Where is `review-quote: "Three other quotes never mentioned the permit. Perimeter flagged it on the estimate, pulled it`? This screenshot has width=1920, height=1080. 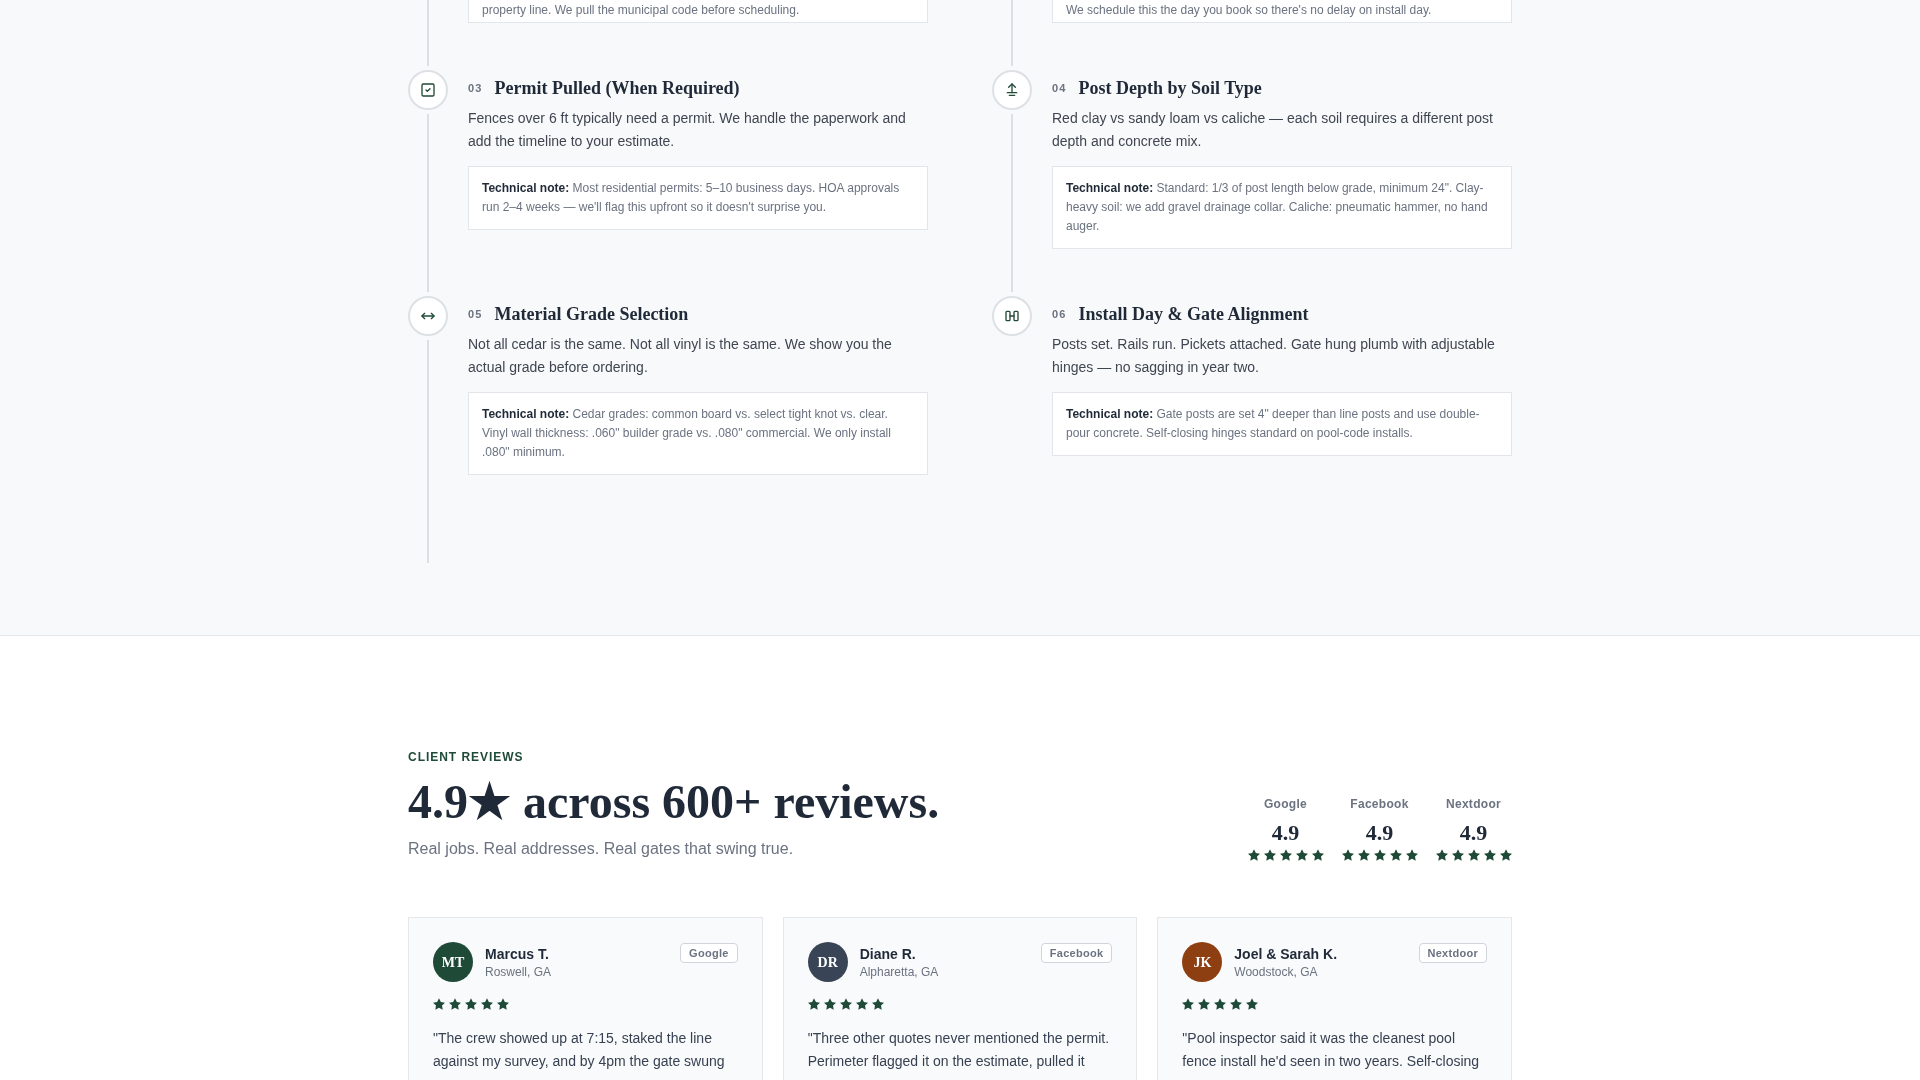 review-quote: "Three other quotes never mentioned the permit. Perimeter flagged it on the estimate, pulled it is located at coordinates (959, 1050).